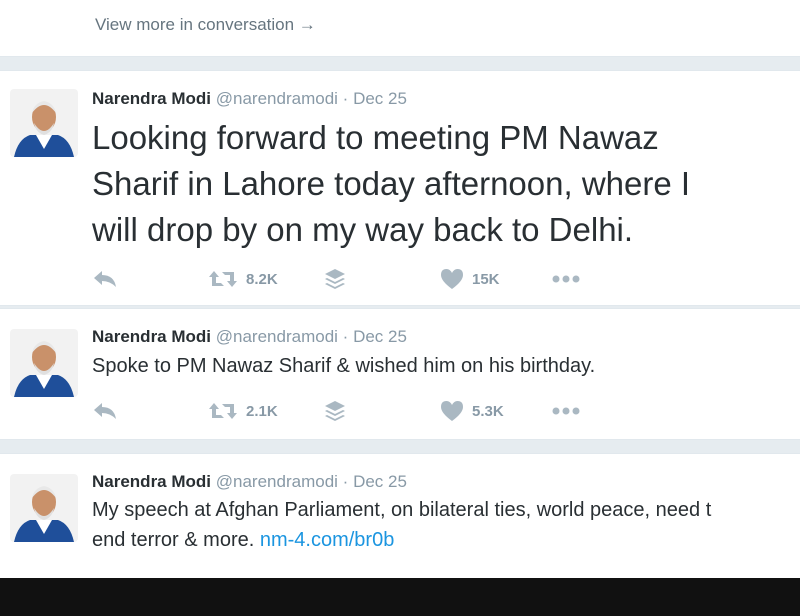 This screenshot has width=800, height=616. Describe the element at coordinates (470, 279) in the screenshot. I see `like-button: 15K` at that location.